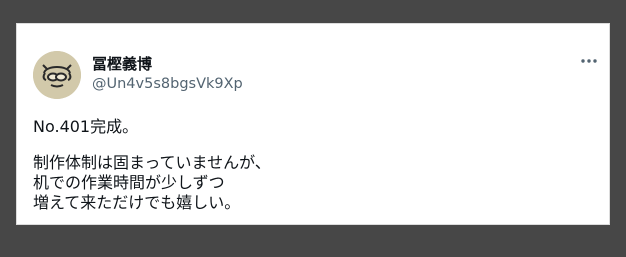  I want to click on post-text-line: 制作体制は固まっていませんが、, so click(152, 162).